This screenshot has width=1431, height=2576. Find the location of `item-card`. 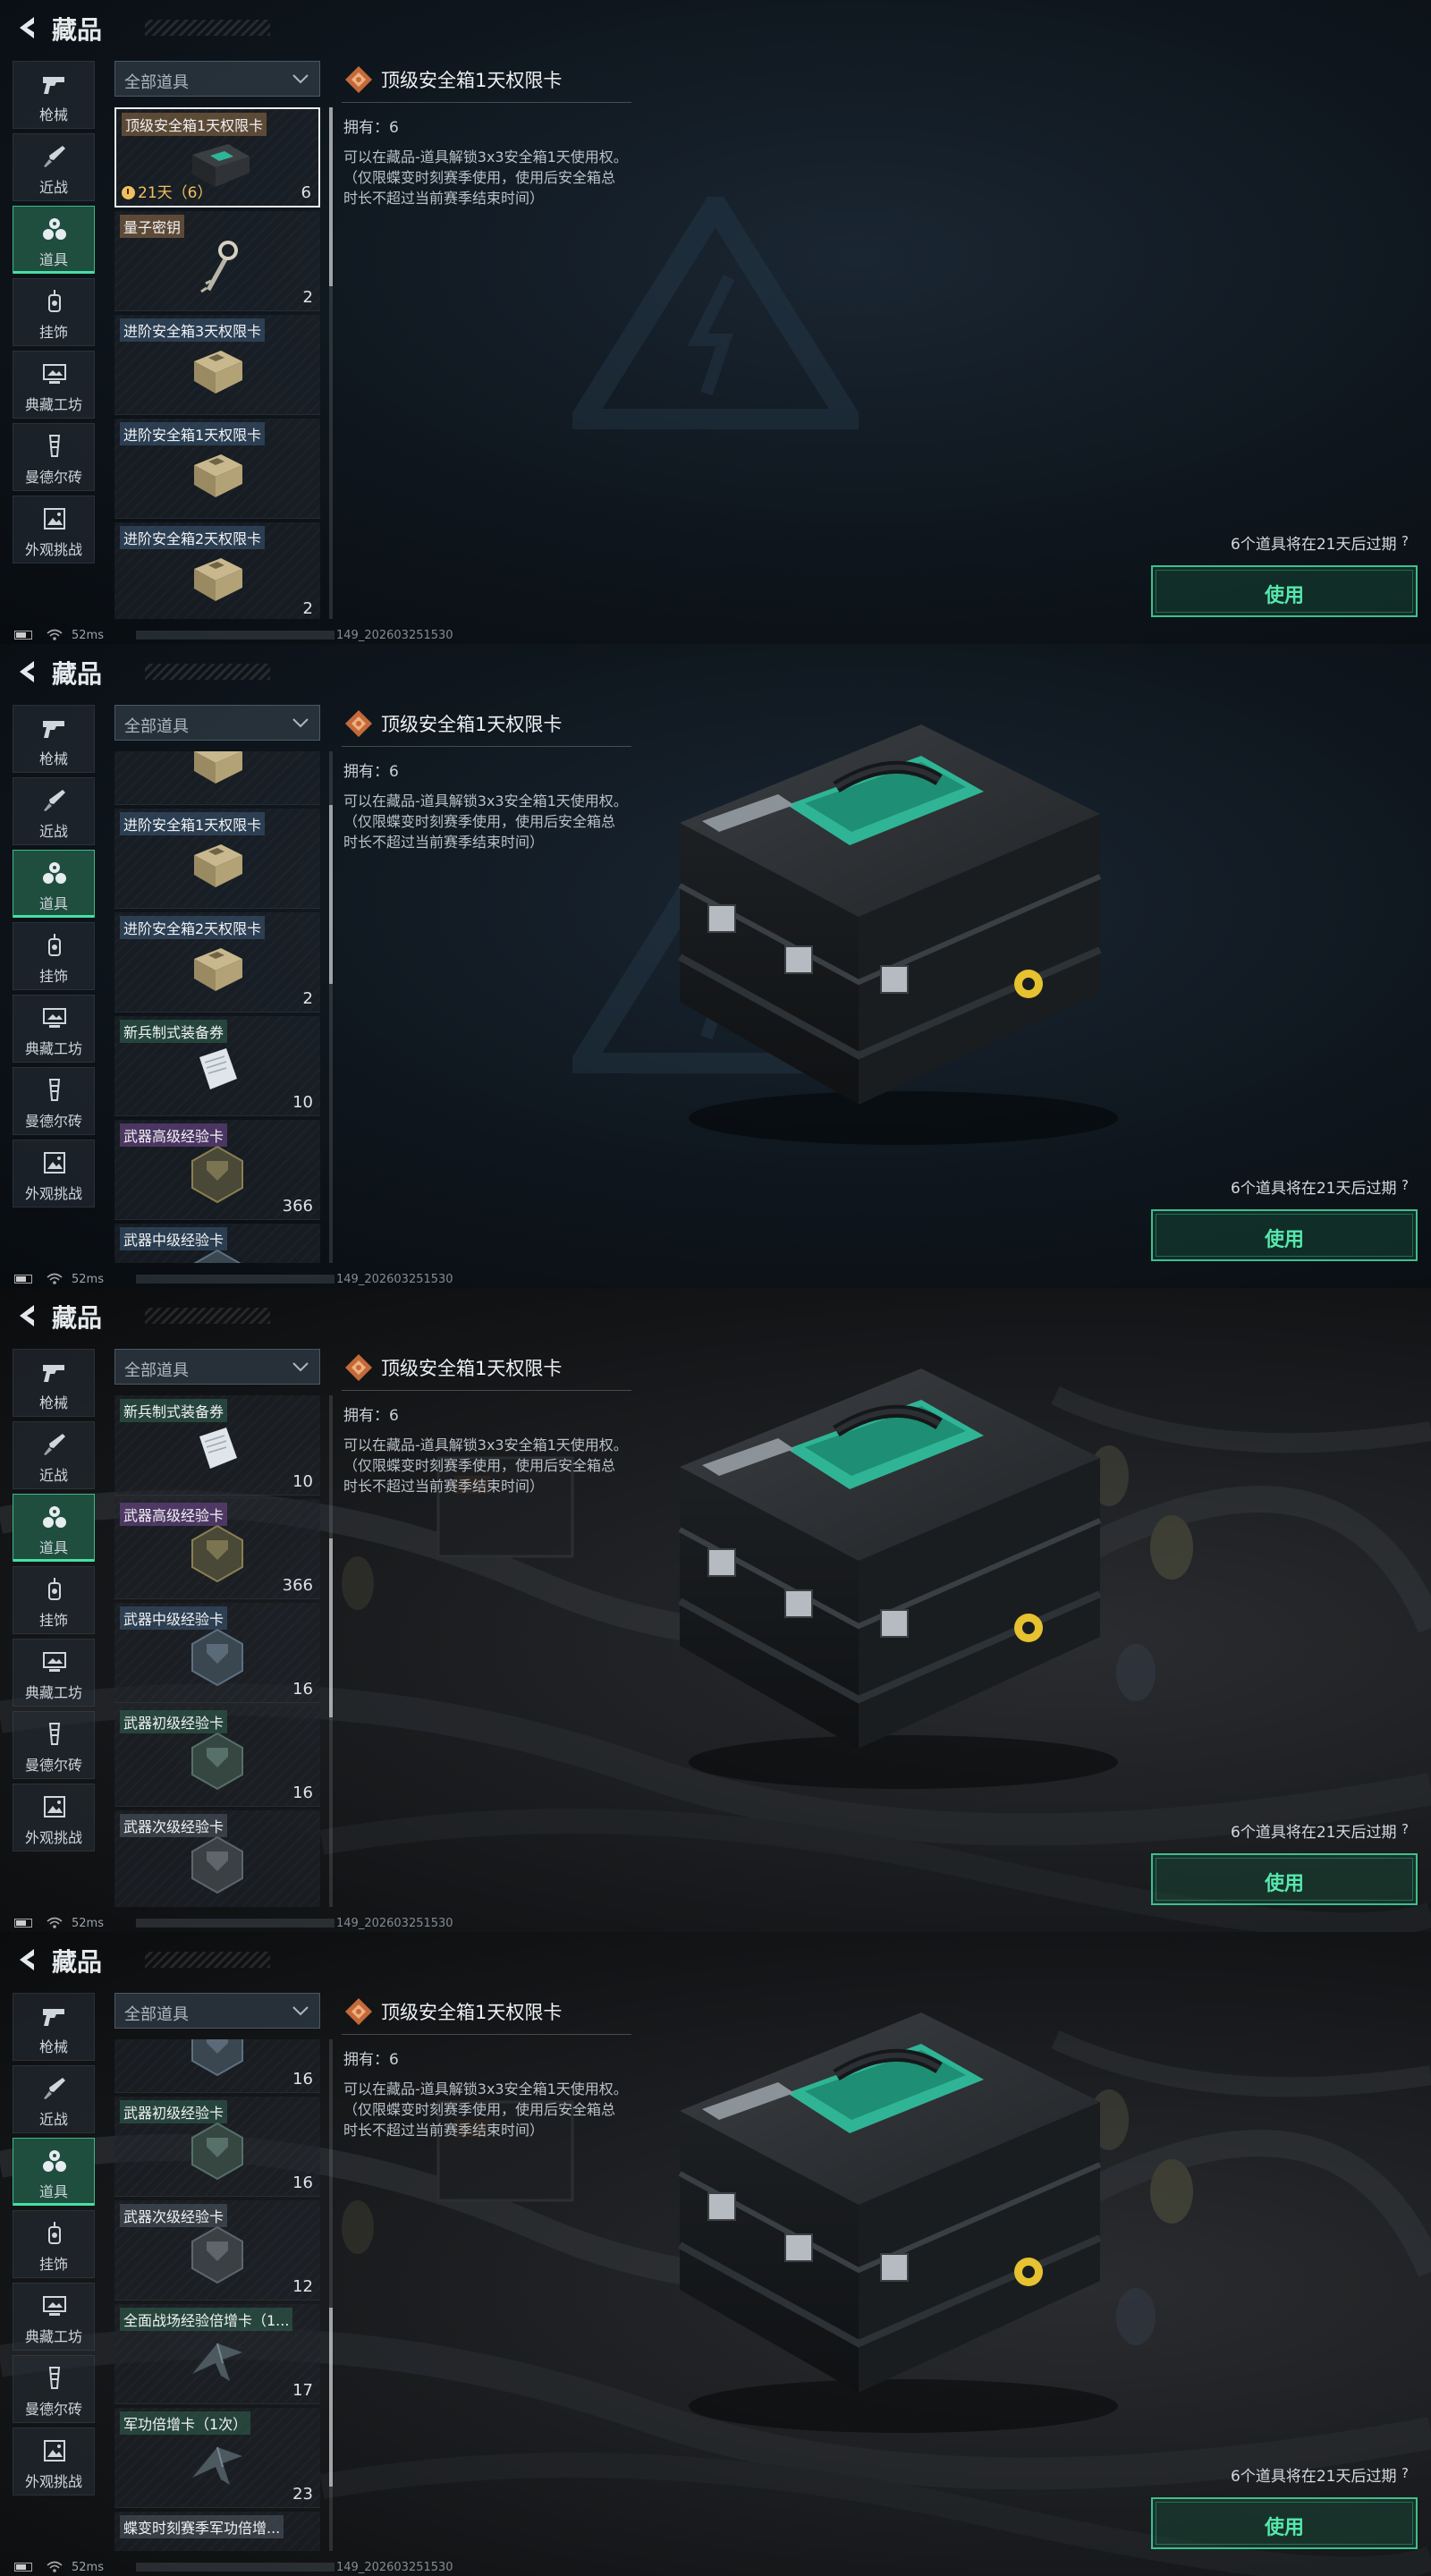

item-card is located at coordinates (217, 778).